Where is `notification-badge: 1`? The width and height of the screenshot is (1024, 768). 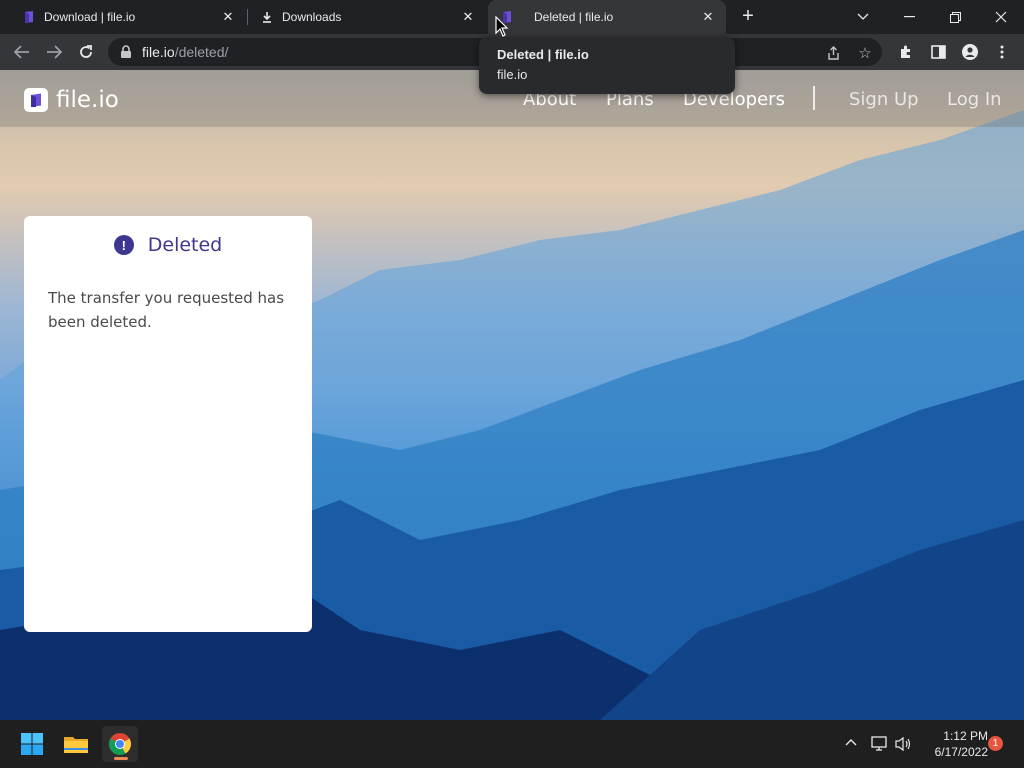 notification-badge: 1 is located at coordinates (995, 743).